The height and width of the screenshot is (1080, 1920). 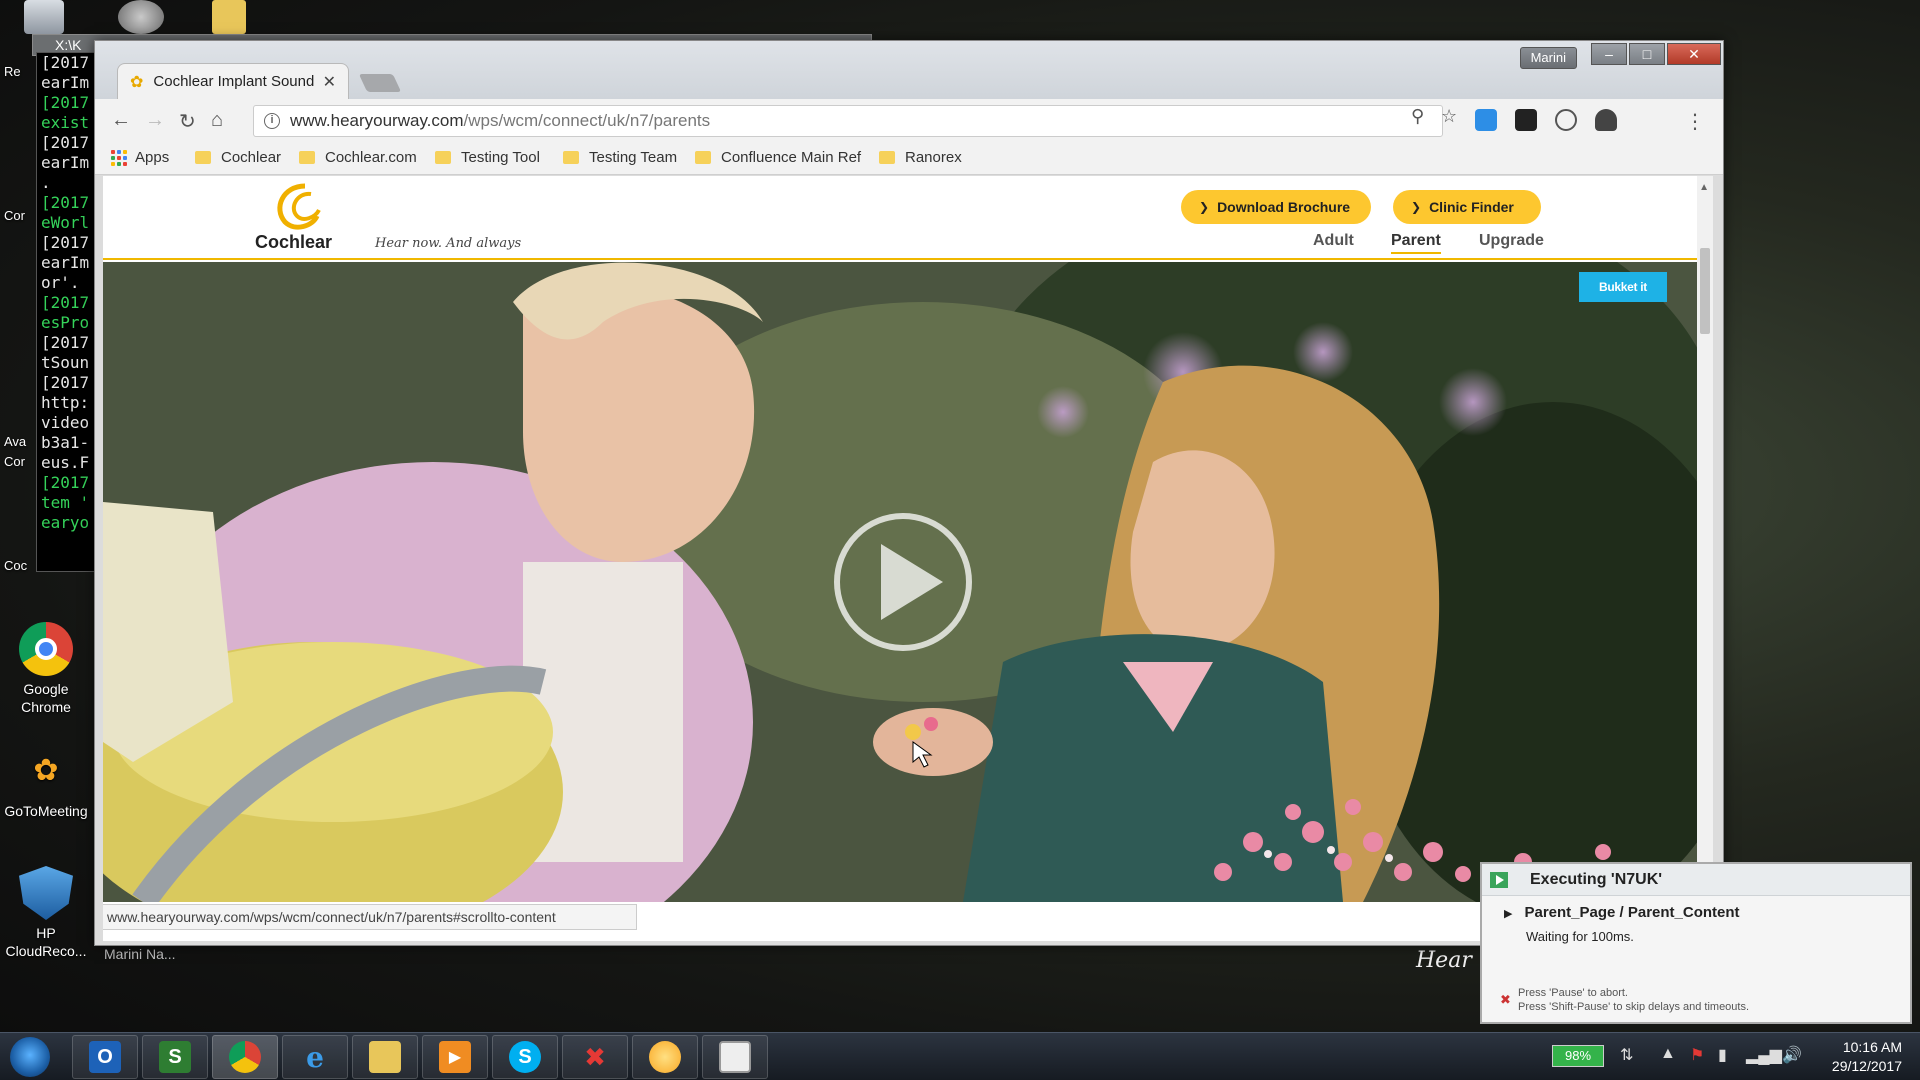 I want to click on bookmark-apps: Apps, so click(x=140, y=157).